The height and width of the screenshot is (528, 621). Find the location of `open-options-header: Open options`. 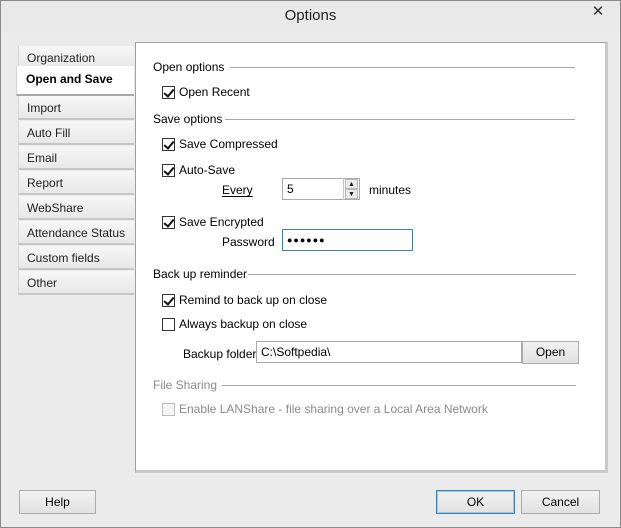

open-options-header: Open options is located at coordinates (189, 67).